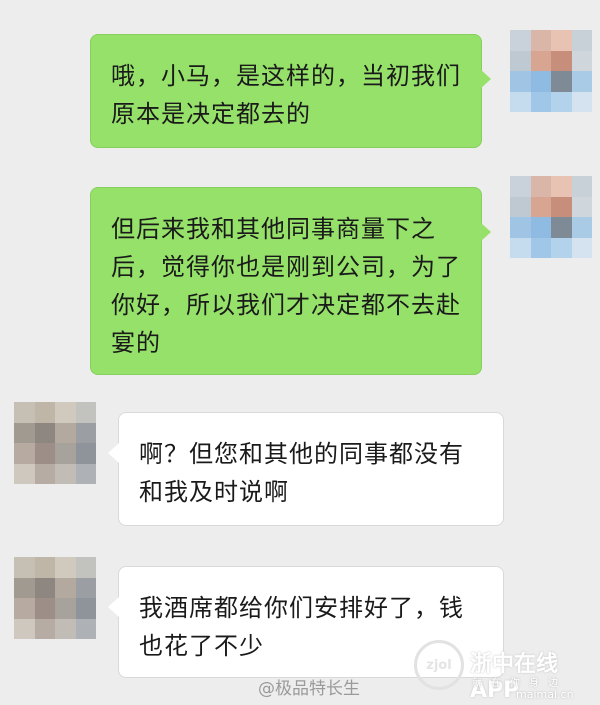  I want to click on domain-watermark: maimai.cn, so click(545, 694).